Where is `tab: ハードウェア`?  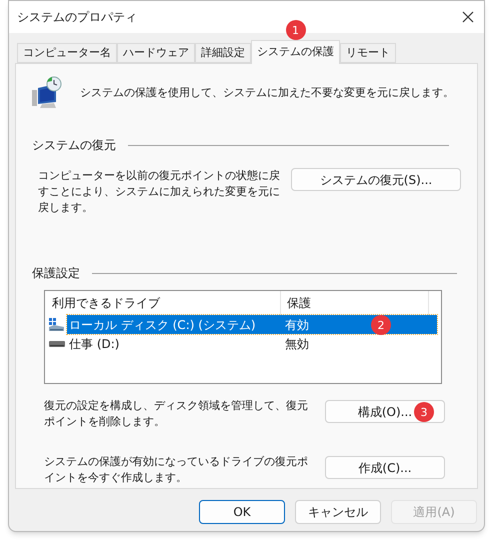 tab: ハードウェア is located at coordinates (156, 53).